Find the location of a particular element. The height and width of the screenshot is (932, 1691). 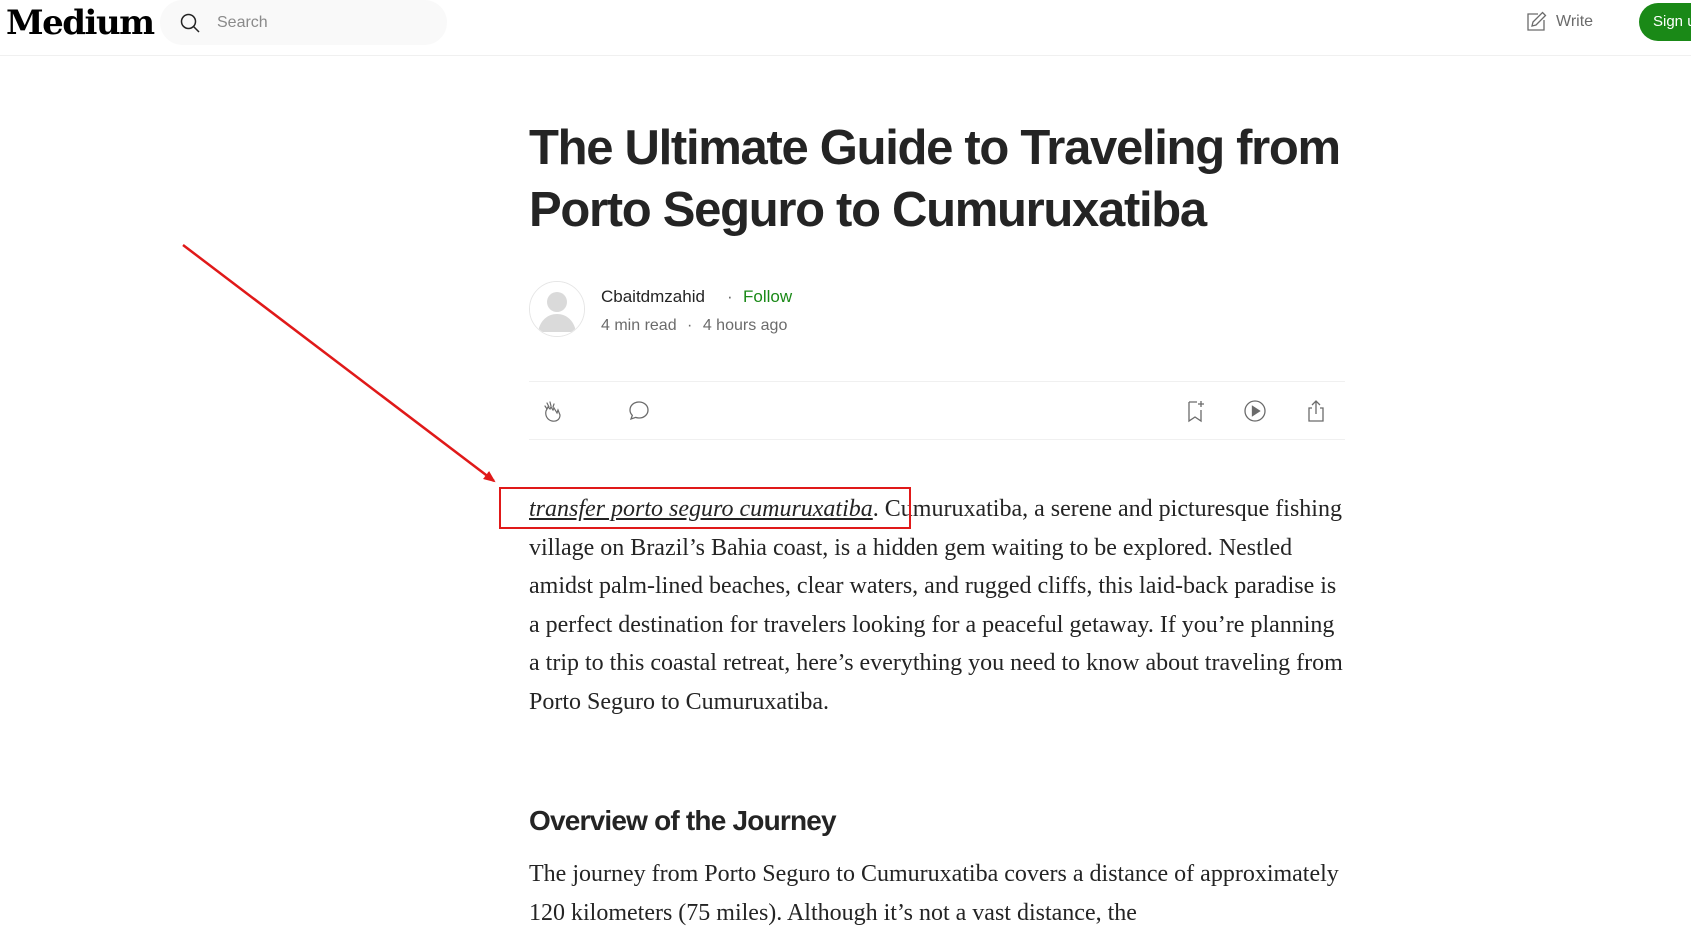

author-name: Cbaitdmzahid is located at coordinates (653, 297).